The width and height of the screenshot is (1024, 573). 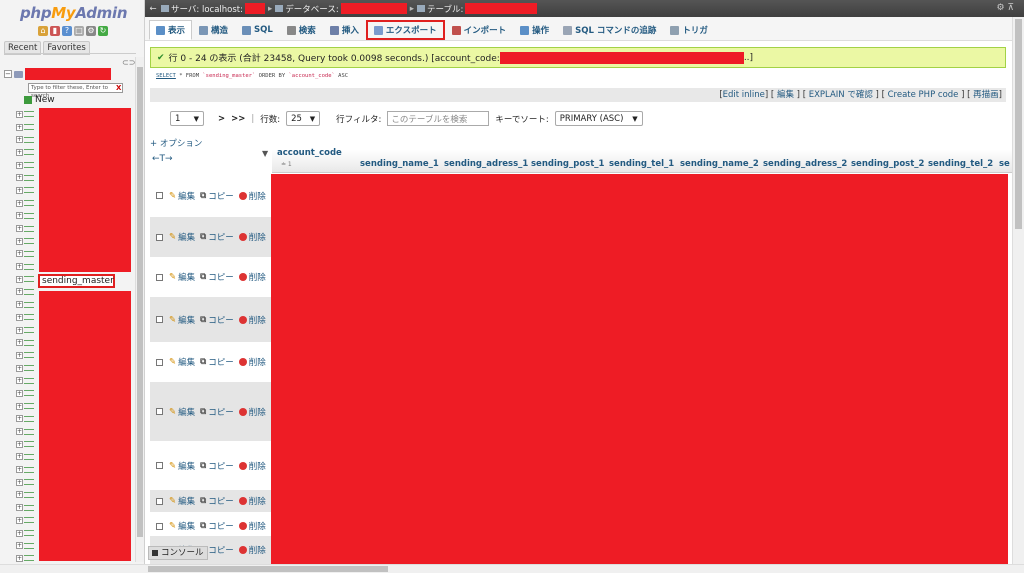 What do you see at coordinates (689, 30) in the screenshot?
I see `tab-triggers: トリガ` at bounding box center [689, 30].